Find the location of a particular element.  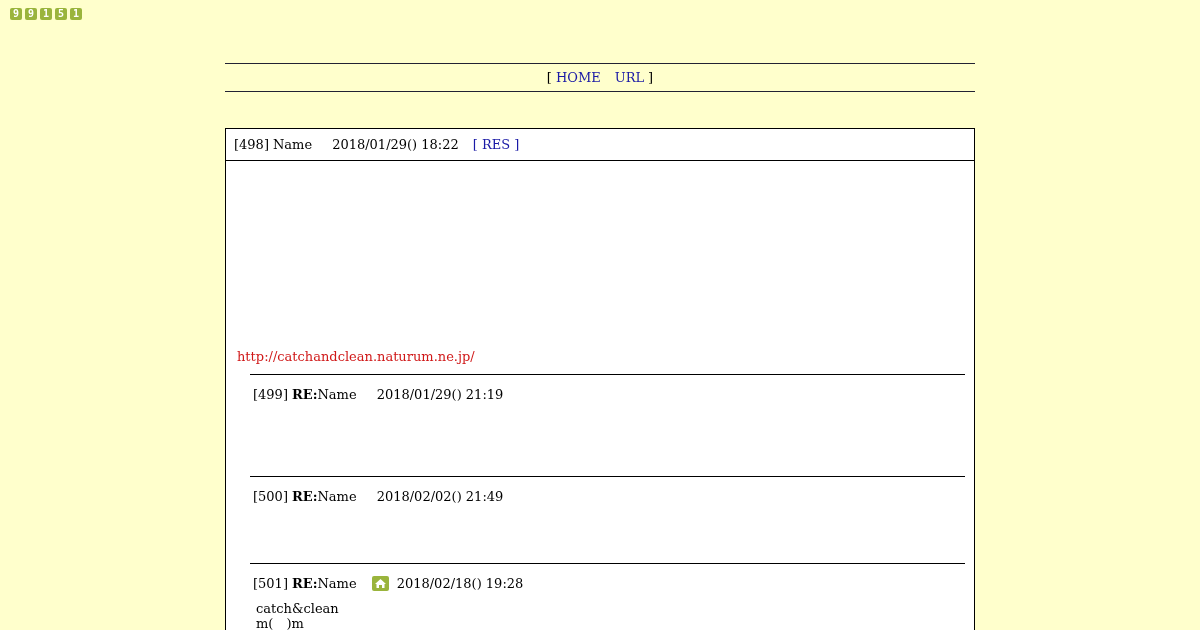

bracket: ] is located at coordinates (651, 77).